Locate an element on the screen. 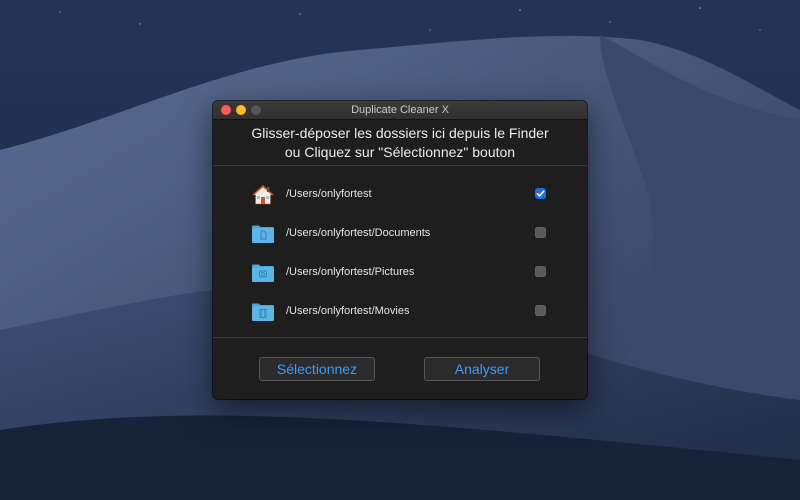 This screenshot has height=500, width=800. pictures-folder-icon is located at coordinates (263, 273).